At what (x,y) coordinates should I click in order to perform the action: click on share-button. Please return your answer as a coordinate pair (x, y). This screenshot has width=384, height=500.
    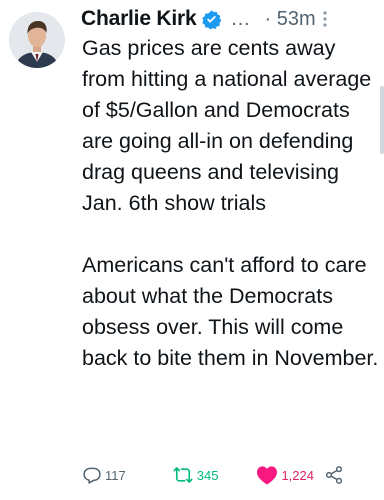
    Looking at the image, I should click on (334, 475).